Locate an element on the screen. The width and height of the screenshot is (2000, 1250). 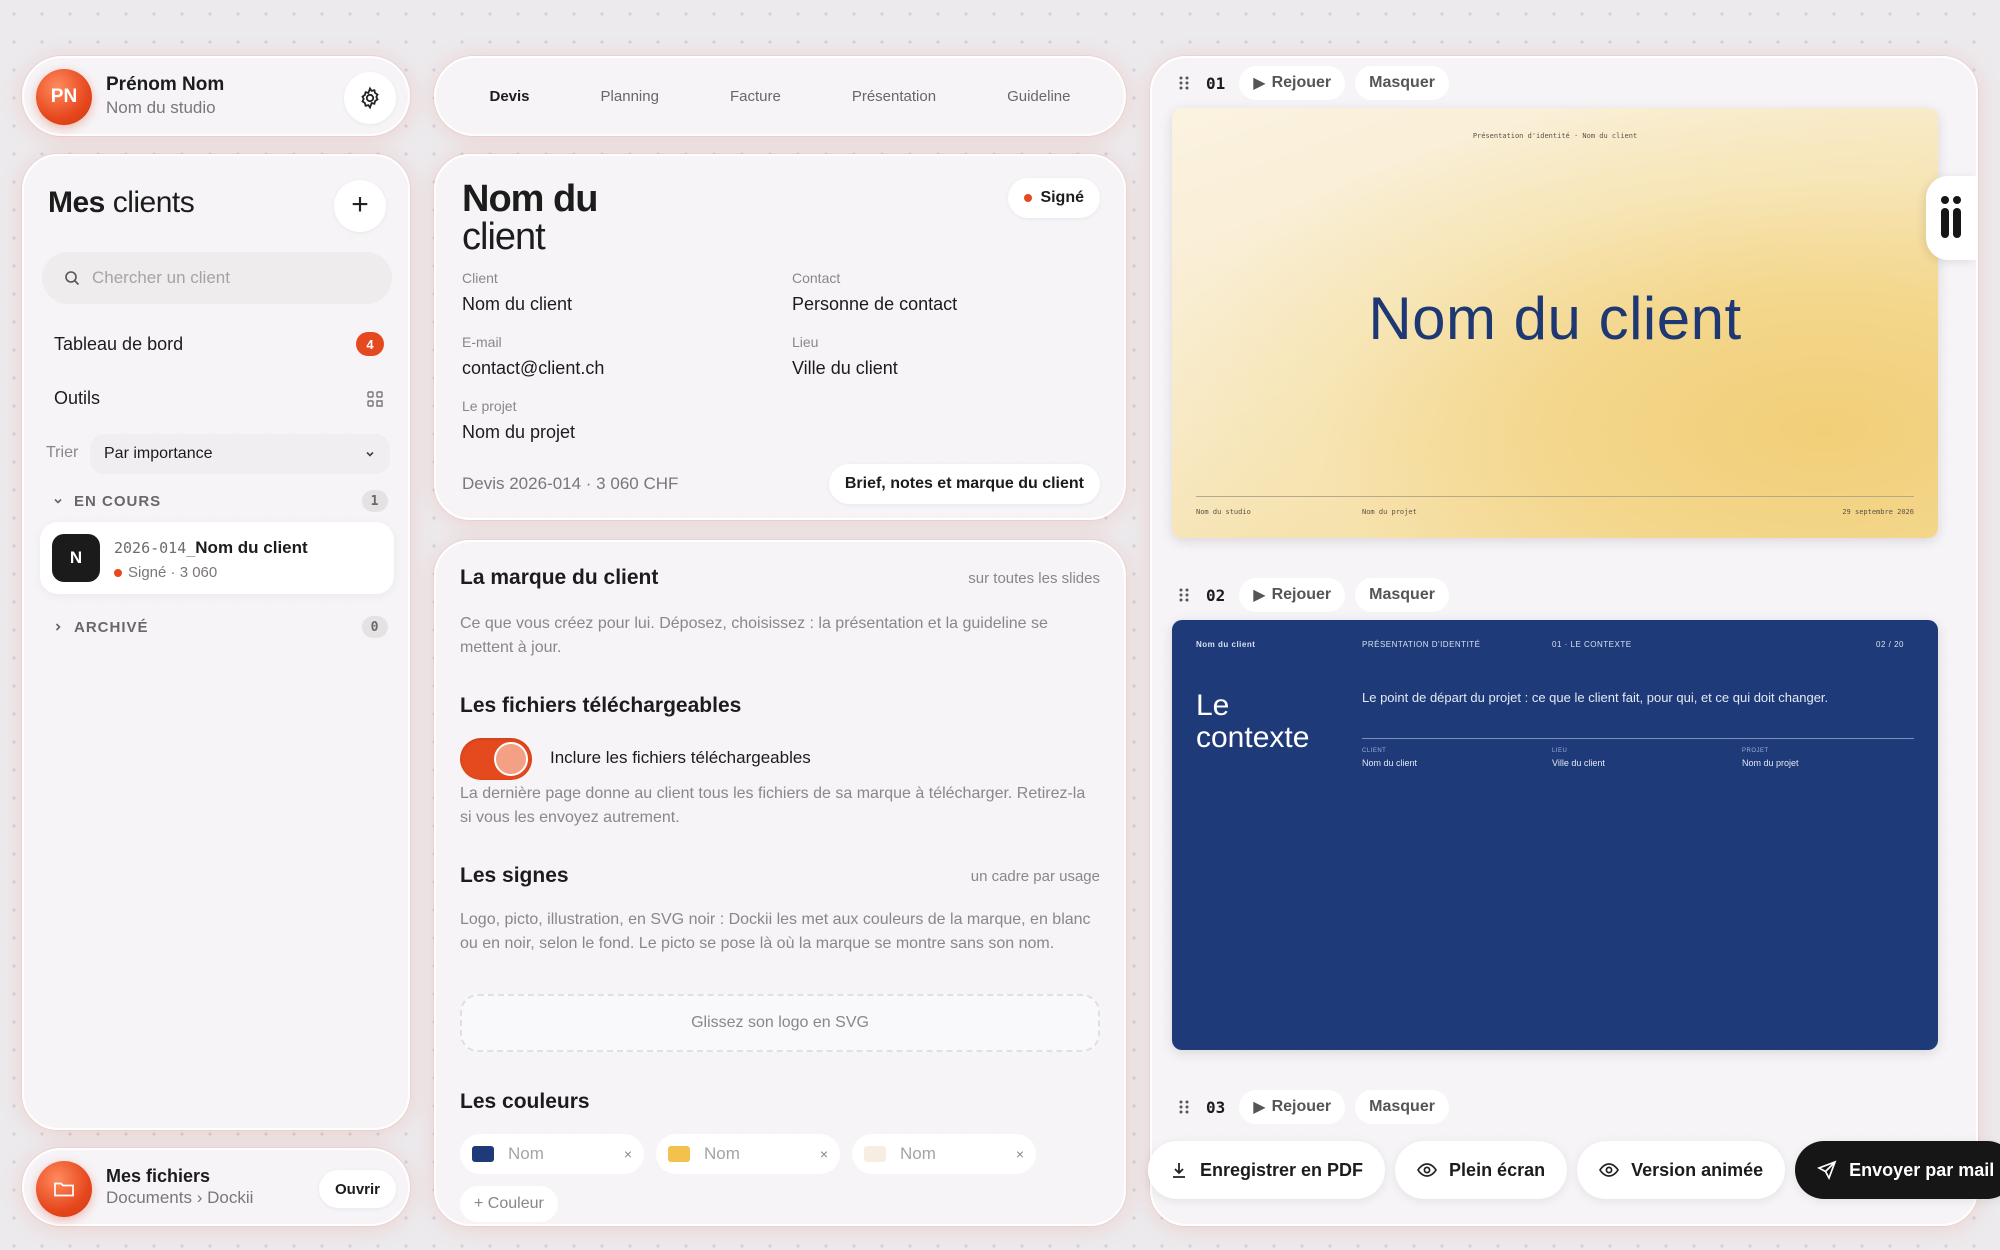
slide-cover-kicker: Présentation d'identité · Nom du client is located at coordinates (1555, 136).